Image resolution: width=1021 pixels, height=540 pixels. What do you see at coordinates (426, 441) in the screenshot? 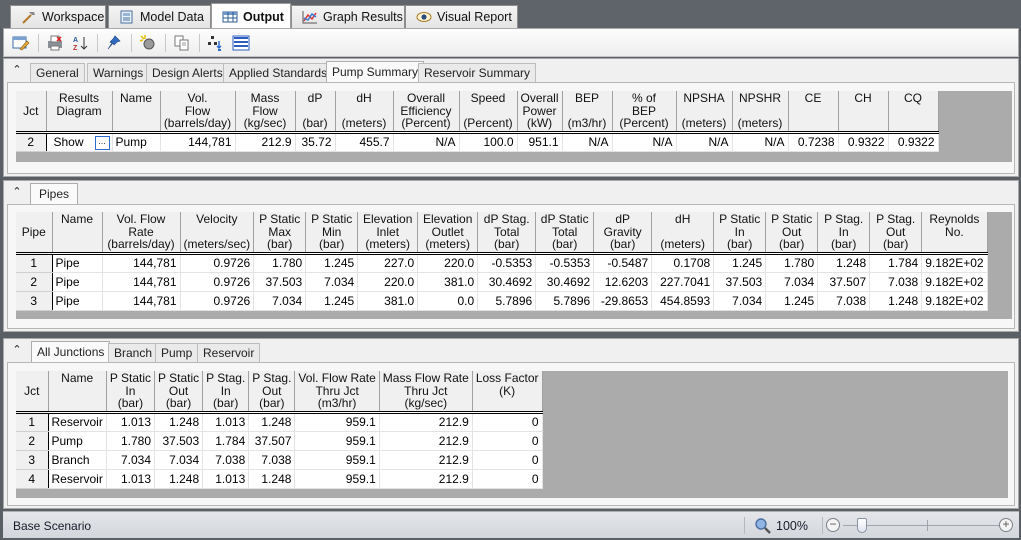
I see `table-cell: 212.9` at bounding box center [426, 441].